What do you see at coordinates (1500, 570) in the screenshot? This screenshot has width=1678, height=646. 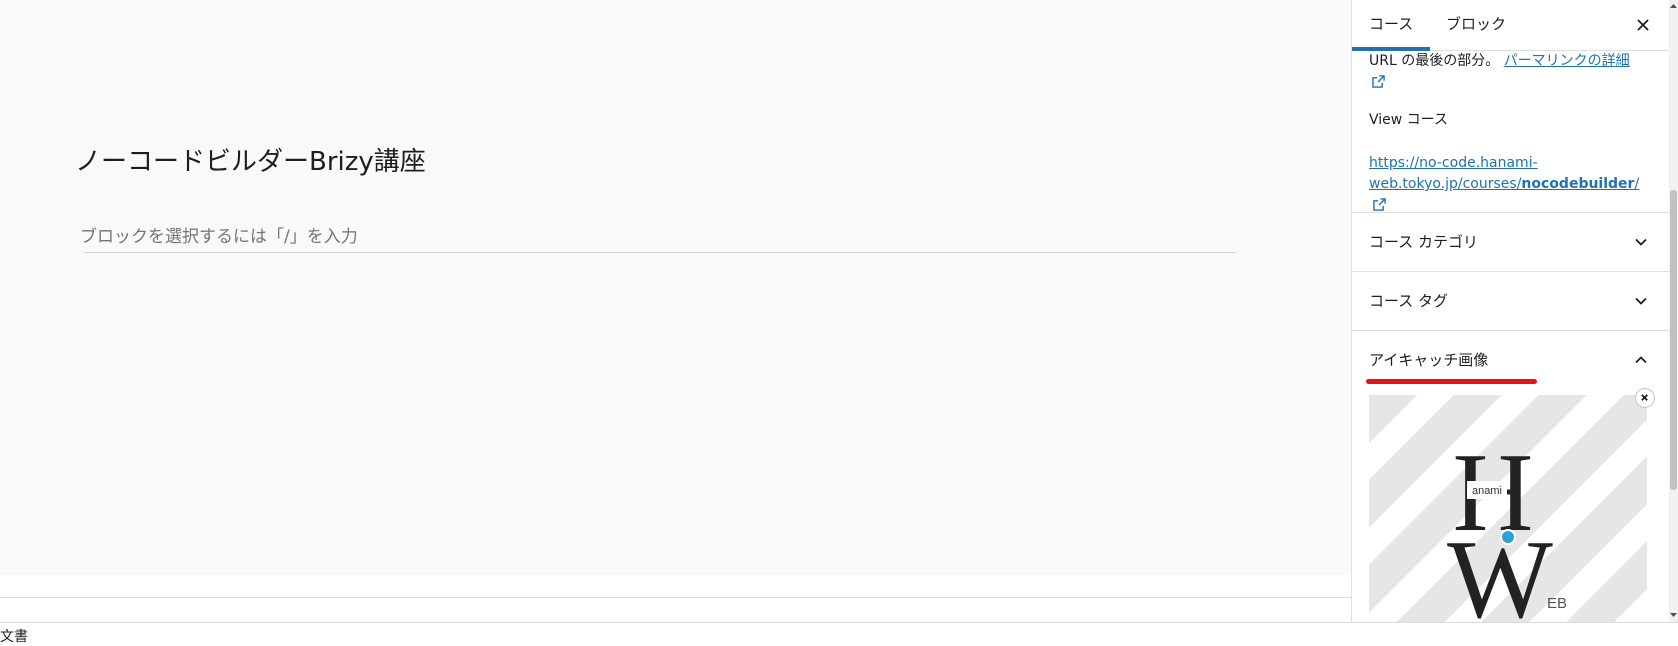 I see `logo-letter-w: W` at bounding box center [1500, 570].